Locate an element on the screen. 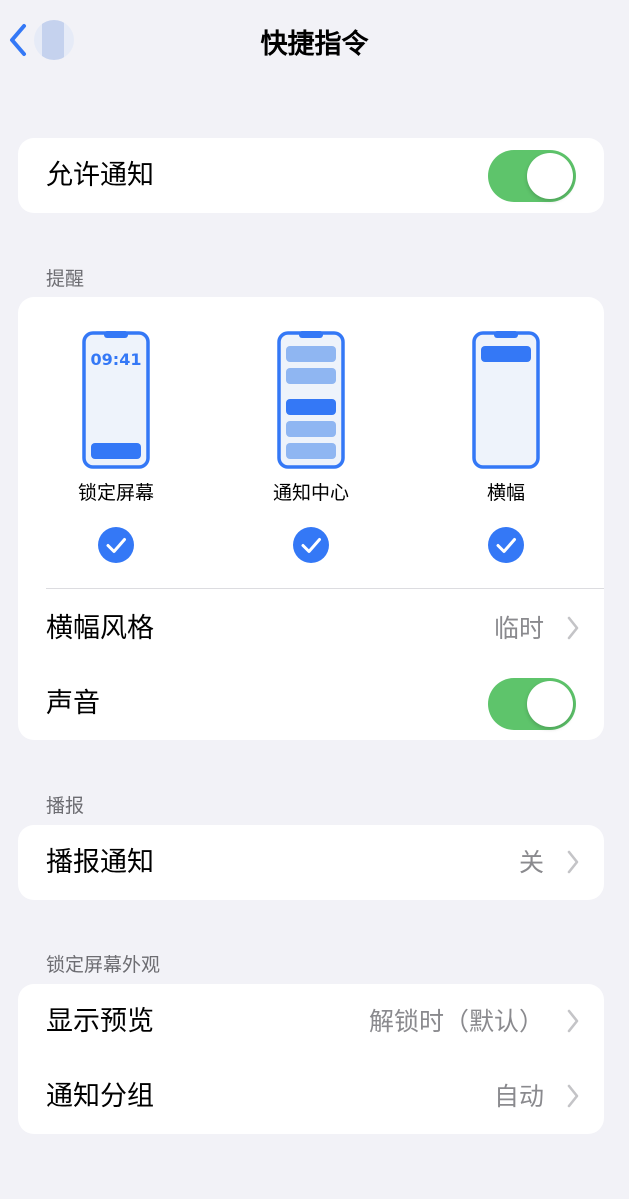 The width and height of the screenshot is (629, 1199). allow-notifications-row: 允许通知 is located at coordinates (311, 175).